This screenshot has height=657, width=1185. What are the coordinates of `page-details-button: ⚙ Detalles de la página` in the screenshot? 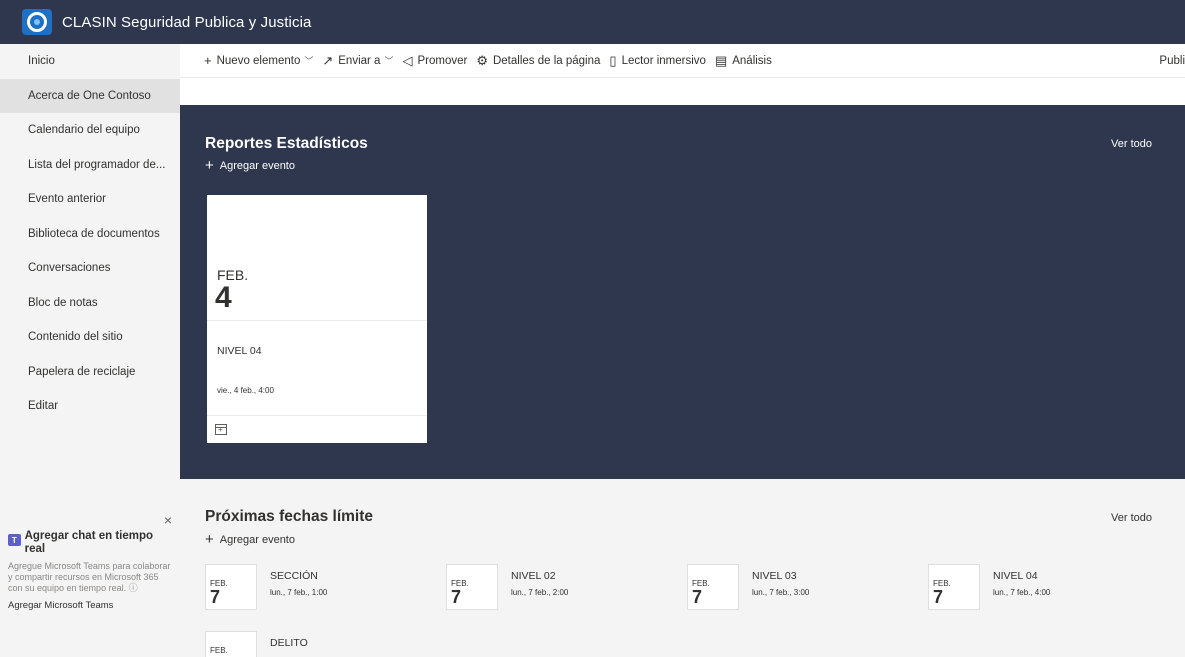 It's located at (538, 61).